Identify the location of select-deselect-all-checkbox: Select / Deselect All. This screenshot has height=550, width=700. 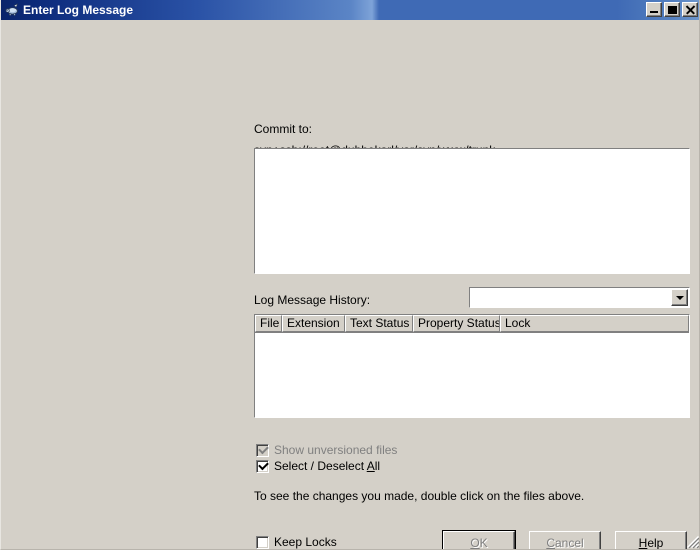
(318, 466).